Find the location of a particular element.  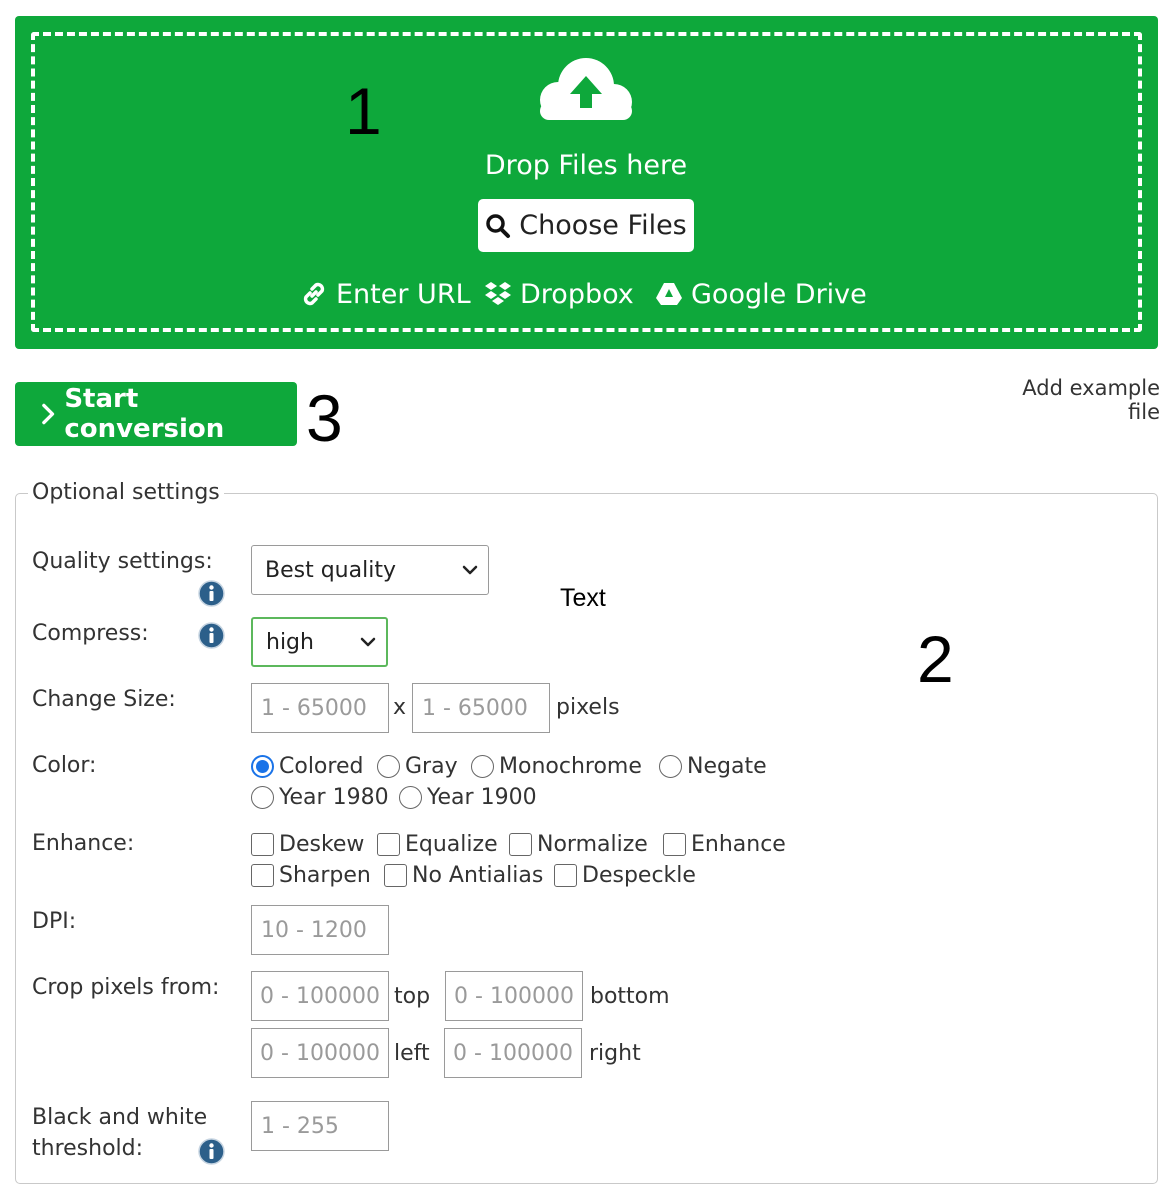

start-conversion-button: Start conversion is located at coordinates (156, 414).